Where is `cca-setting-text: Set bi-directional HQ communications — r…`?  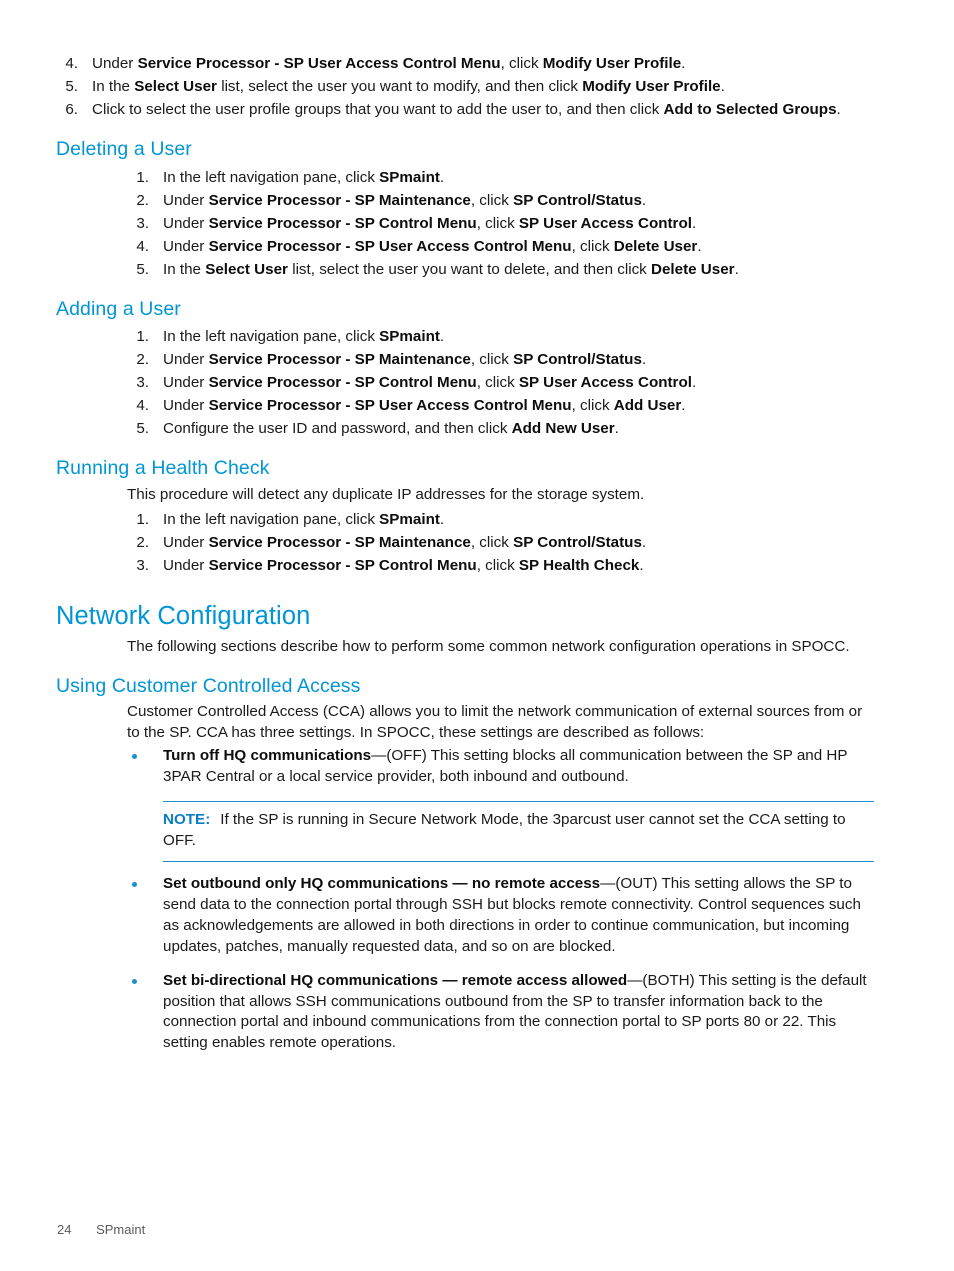
cca-setting-text: Set bi-directional HQ communications — r… is located at coordinates (515, 1011).